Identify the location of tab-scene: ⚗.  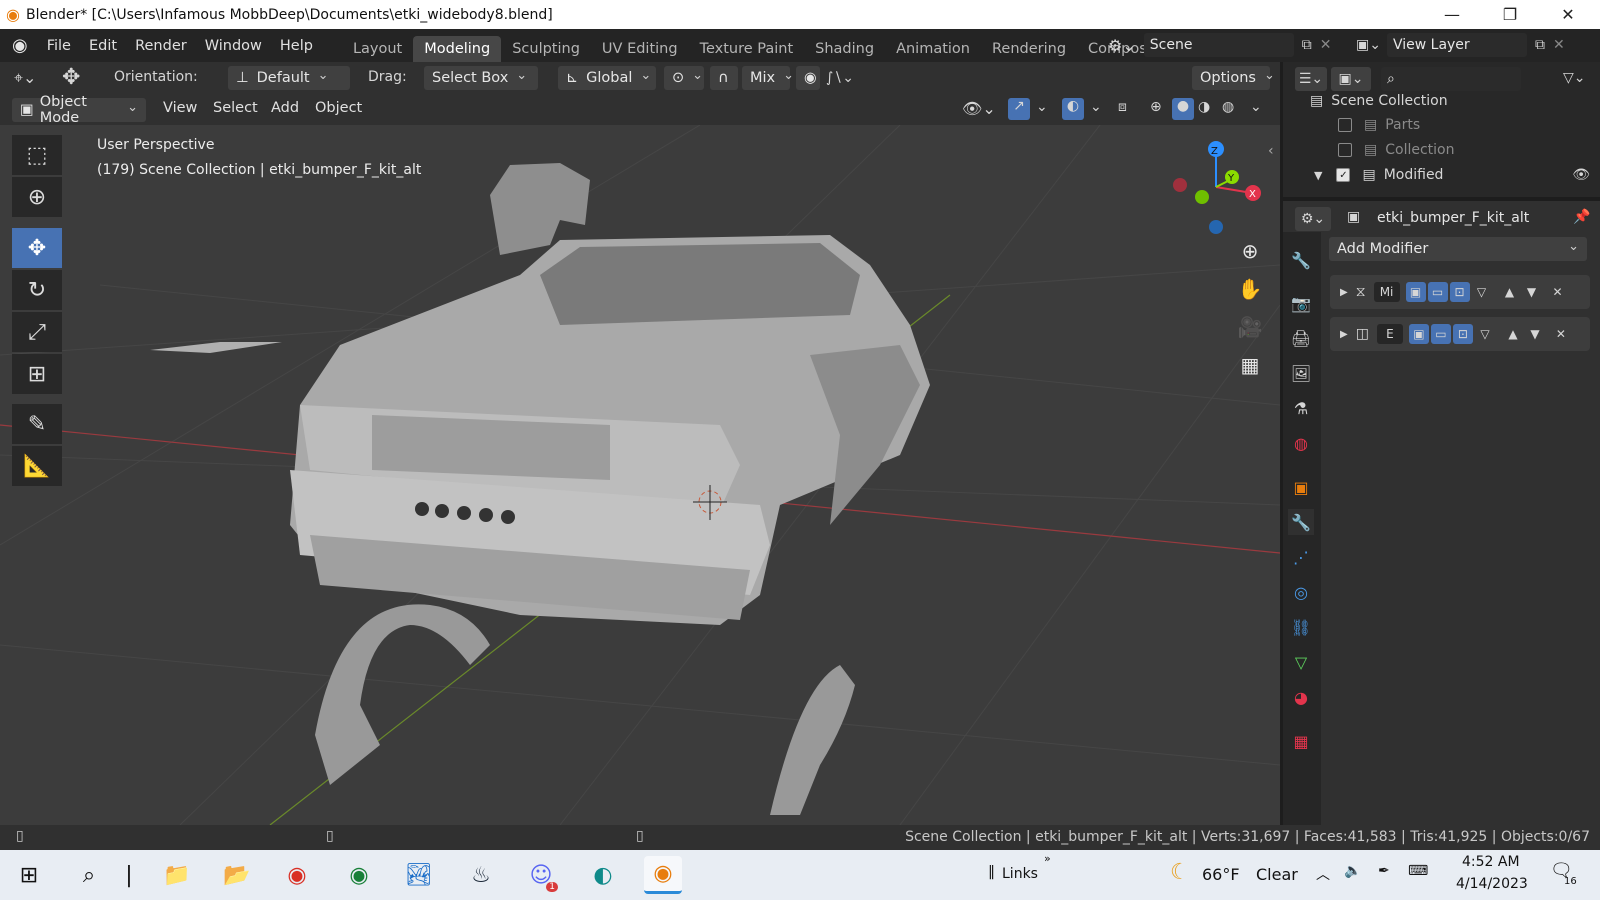
(1301, 408).